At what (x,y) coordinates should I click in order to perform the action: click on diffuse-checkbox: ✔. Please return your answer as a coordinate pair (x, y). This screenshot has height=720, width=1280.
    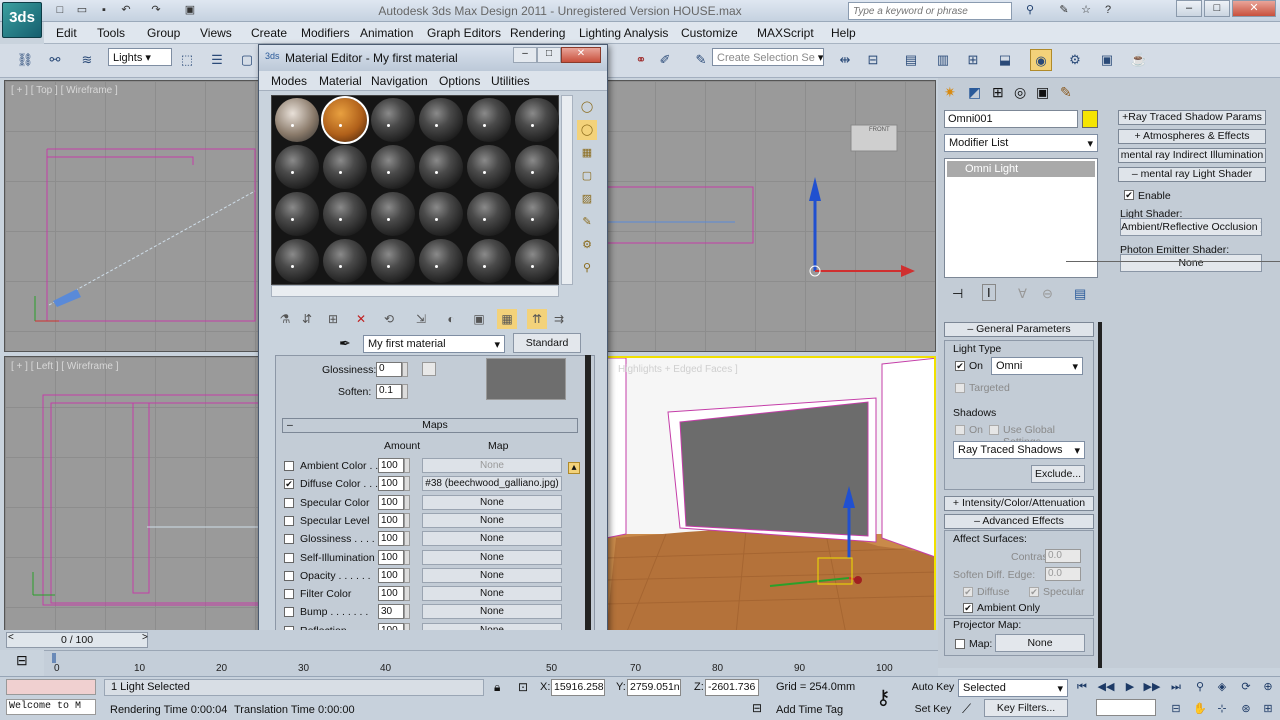
    Looking at the image, I should click on (968, 592).